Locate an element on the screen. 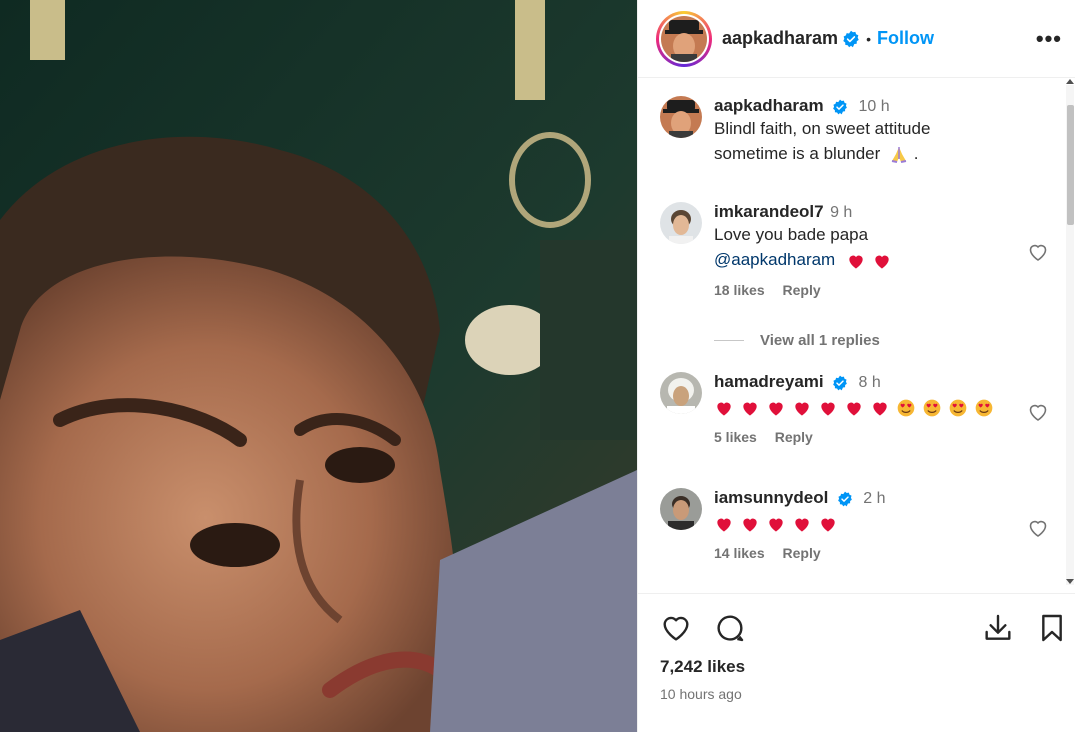 The width and height of the screenshot is (1075, 732). view-replies-button: View all 1 replies is located at coordinates (797, 340).